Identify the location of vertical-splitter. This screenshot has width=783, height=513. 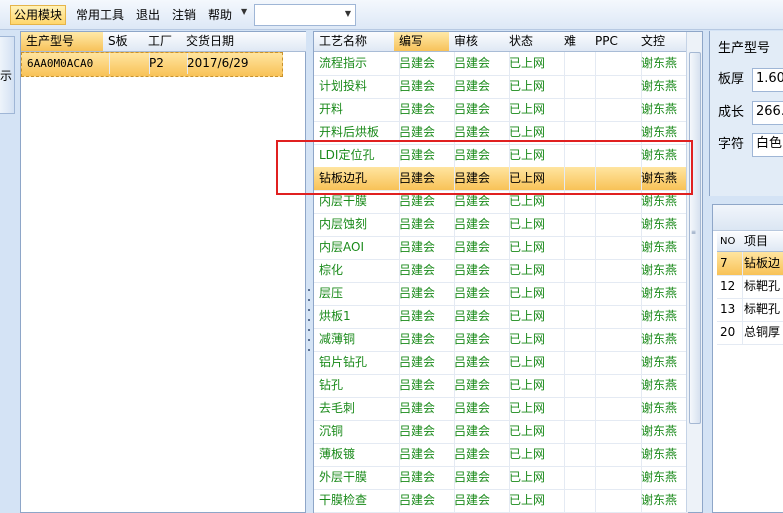
(309, 272).